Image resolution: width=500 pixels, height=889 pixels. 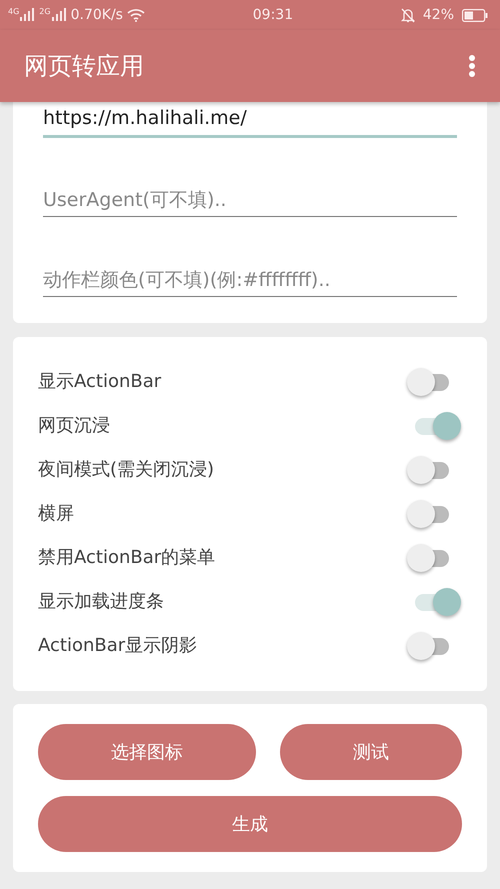 I want to click on text-field: 动作栏颜色(可不填)(例:#ffffffff).., so click(x=250, y=279).